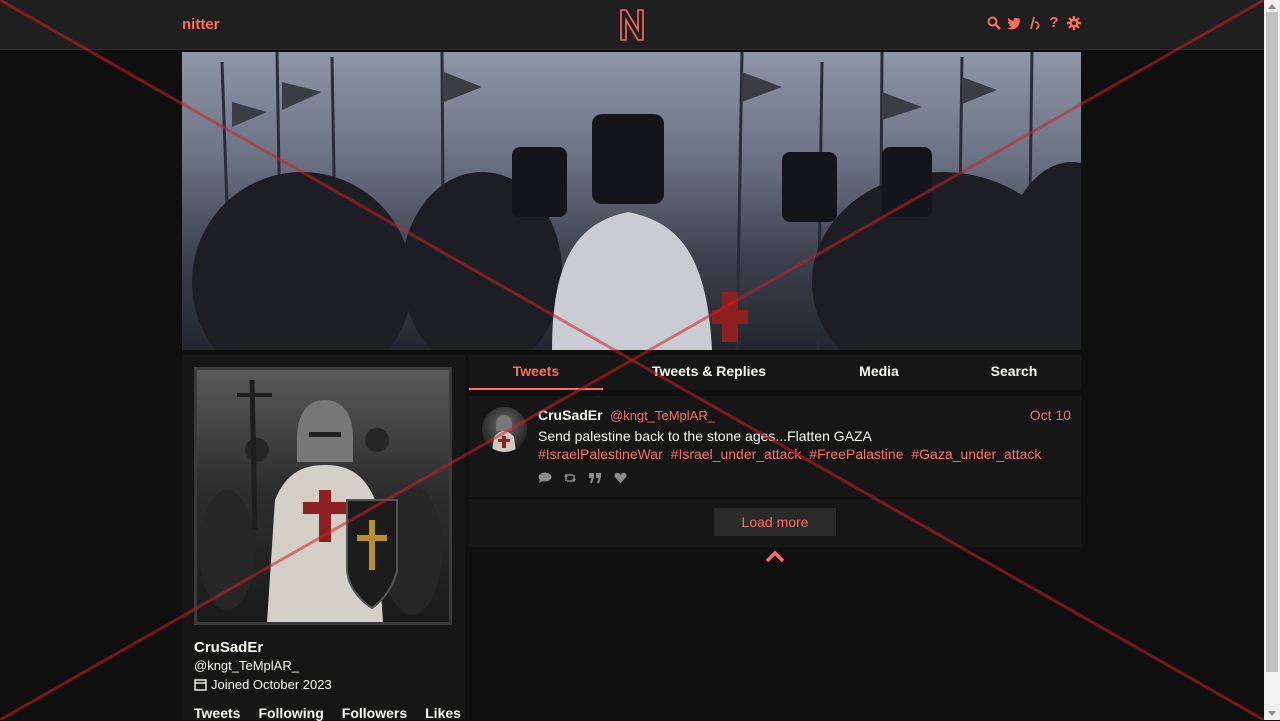  Describe the element at coordinates (374, 713) in the screenshot. I see `stat-followers: Followers` at that location.